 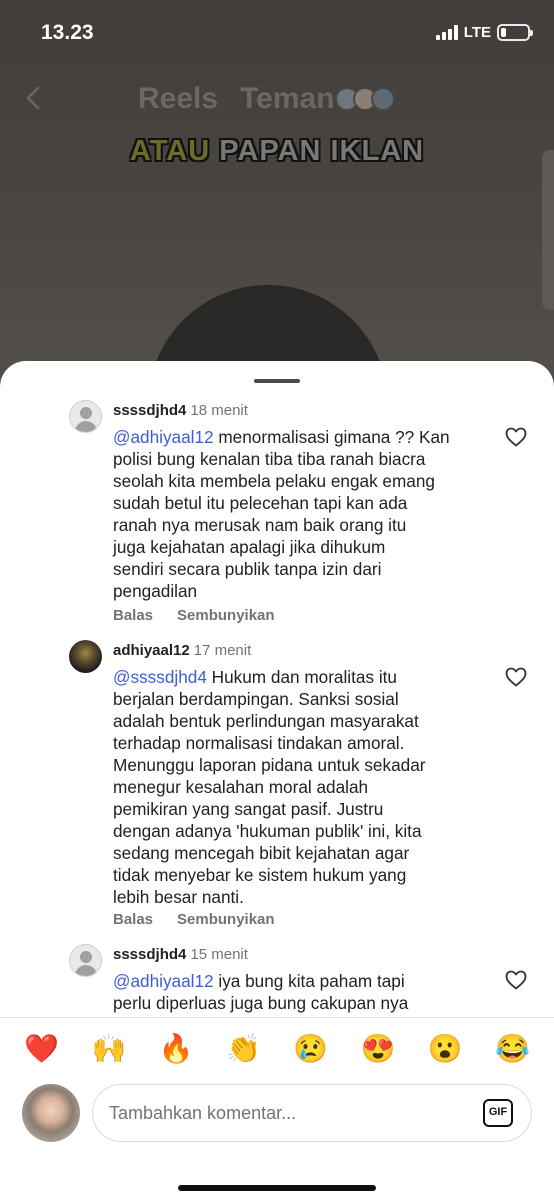 I want to click on comment-line: pengadilan, so click(x=155, y=591).